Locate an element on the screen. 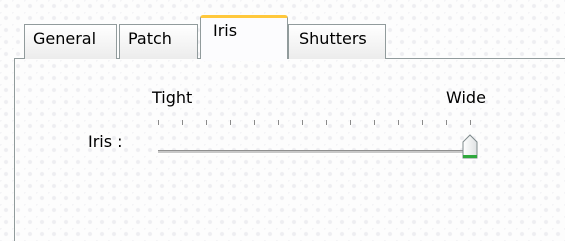 The width and height of the screenshot is (565, 241). tab-shutters: Shutters is located at coordinates (337, 41).